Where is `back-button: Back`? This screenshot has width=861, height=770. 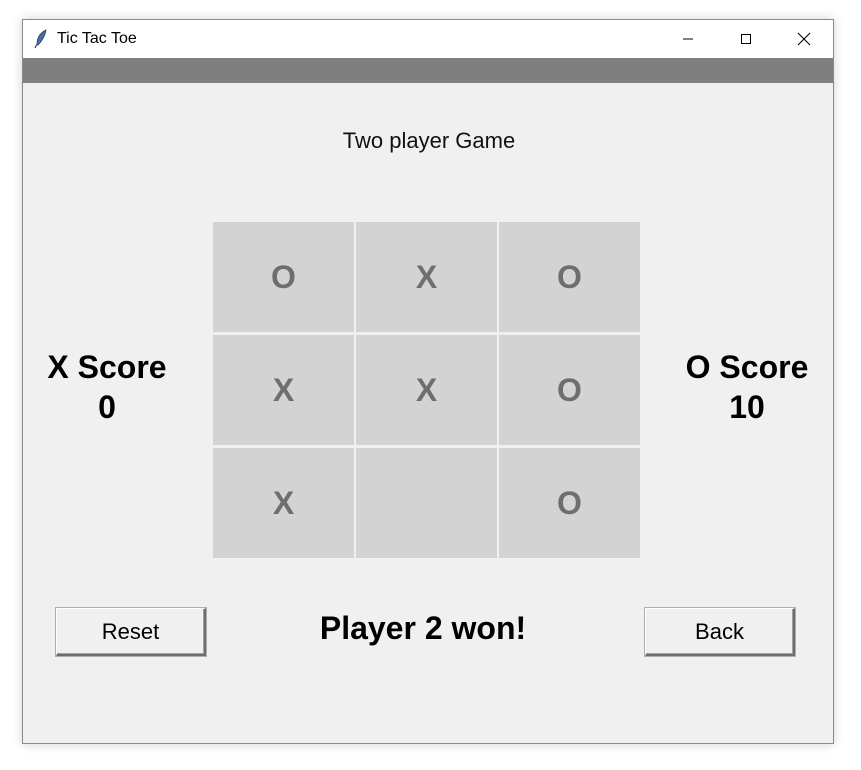
back-button: Back is located at coordinates (720, 632).